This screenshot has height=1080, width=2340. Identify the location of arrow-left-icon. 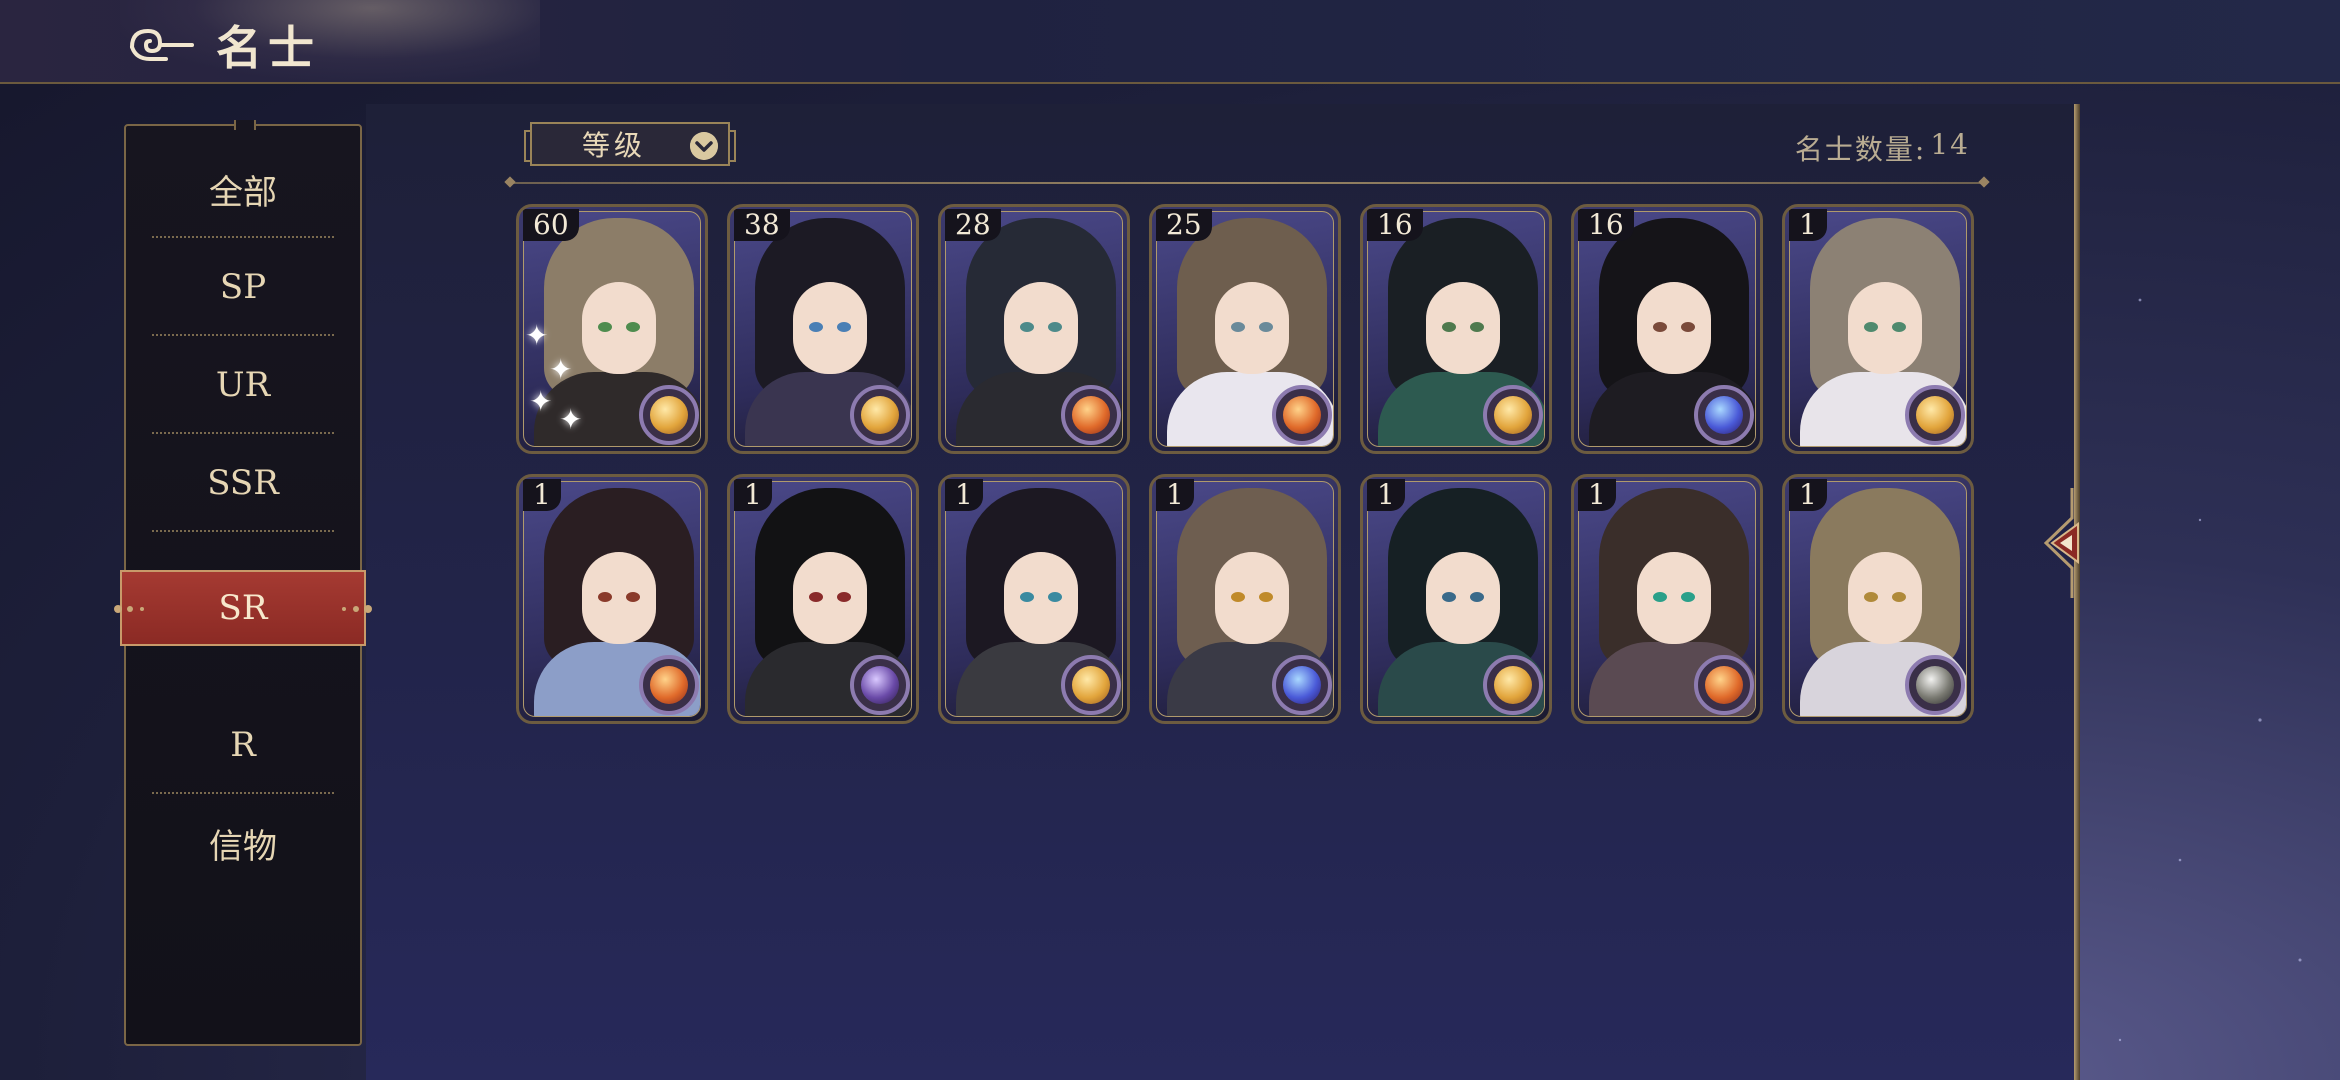
(2065, 543).